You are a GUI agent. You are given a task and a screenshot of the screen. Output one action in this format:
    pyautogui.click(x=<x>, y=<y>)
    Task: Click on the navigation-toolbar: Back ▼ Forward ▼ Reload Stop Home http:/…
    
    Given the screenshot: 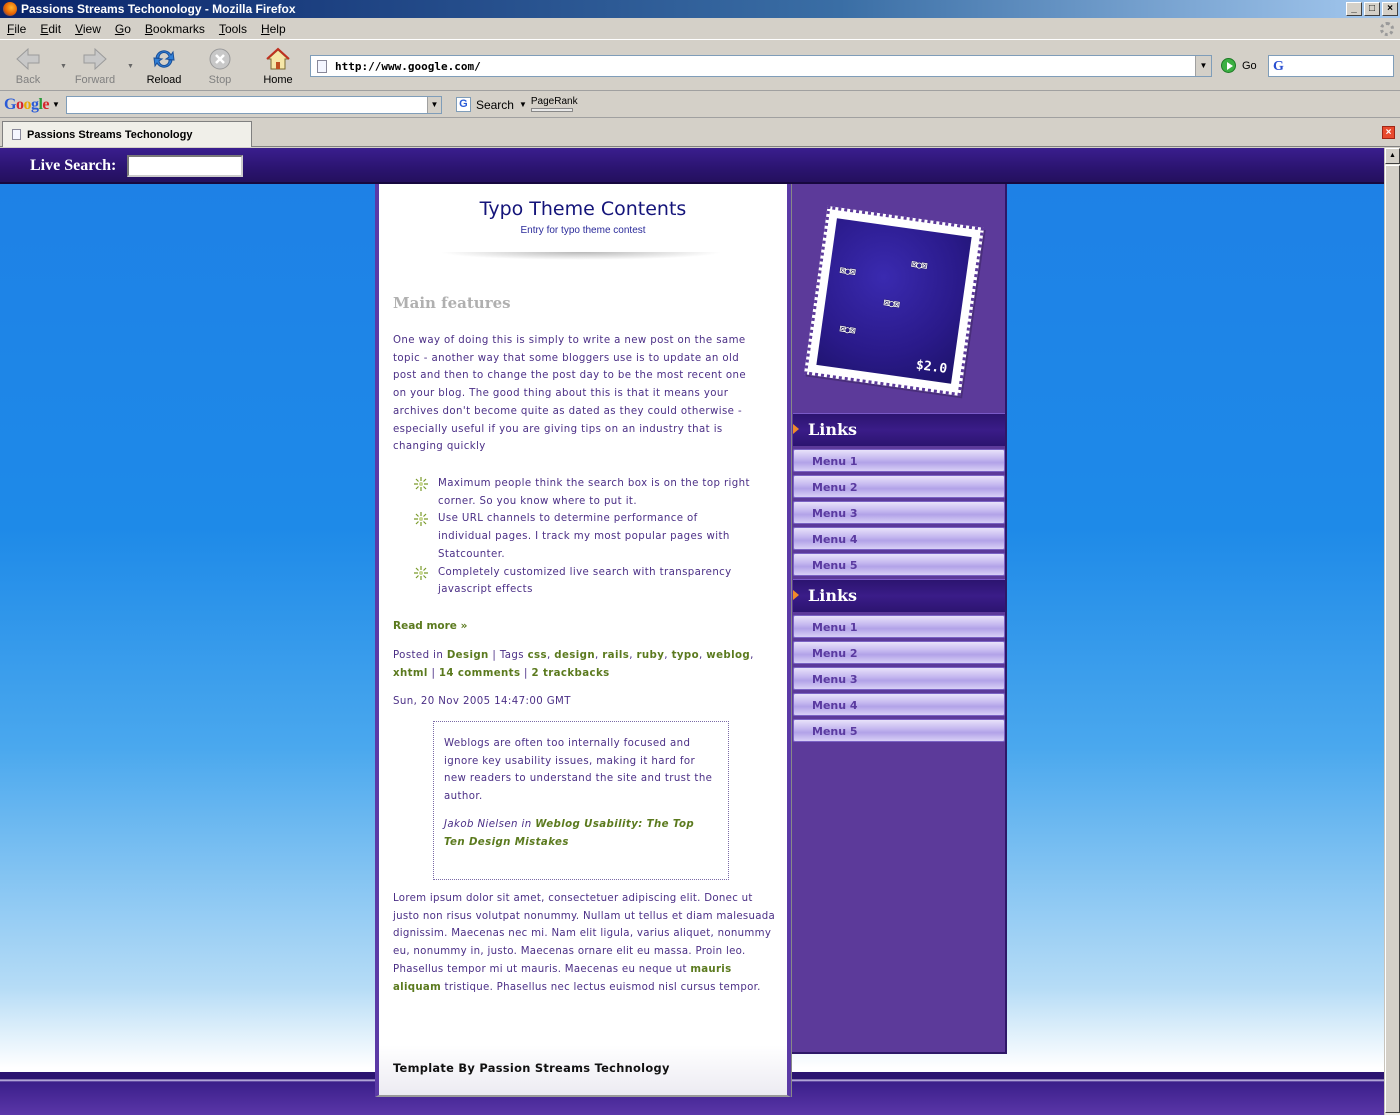 What is the action you would take?
    pyautogui.click(x=700, y=66)
    